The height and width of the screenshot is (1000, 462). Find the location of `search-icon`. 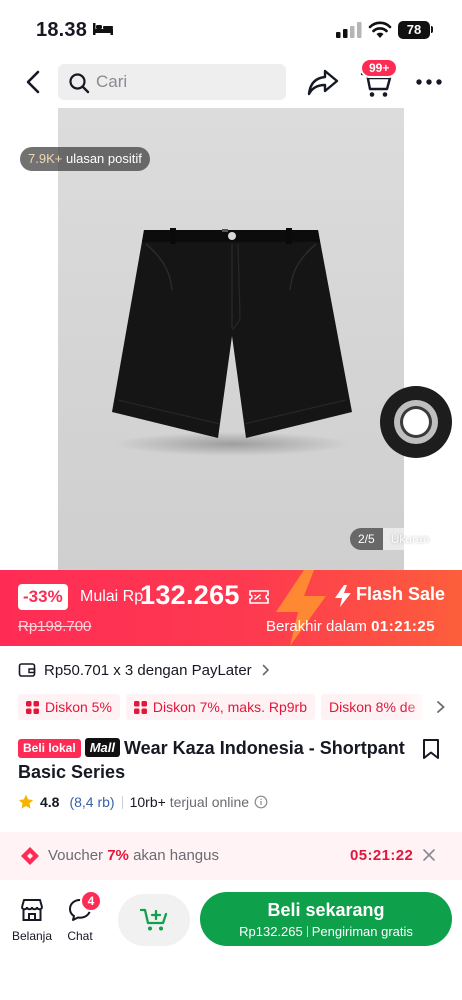

search-icon is located at coordinates (79, 83).